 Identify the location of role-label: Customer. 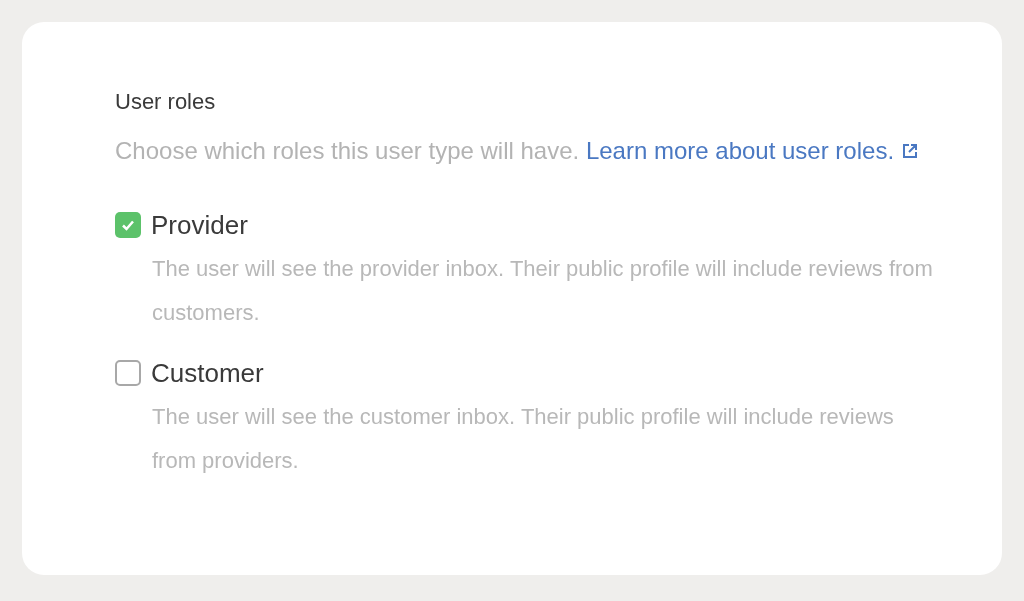
(207, 373).